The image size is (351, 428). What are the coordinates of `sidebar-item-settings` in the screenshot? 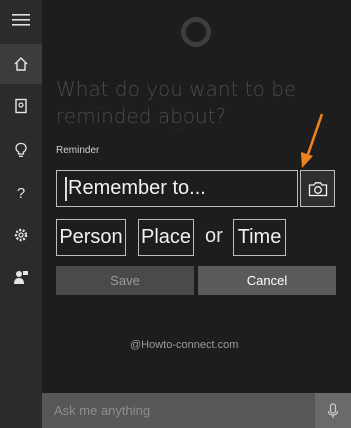 It's located at (21, 235).